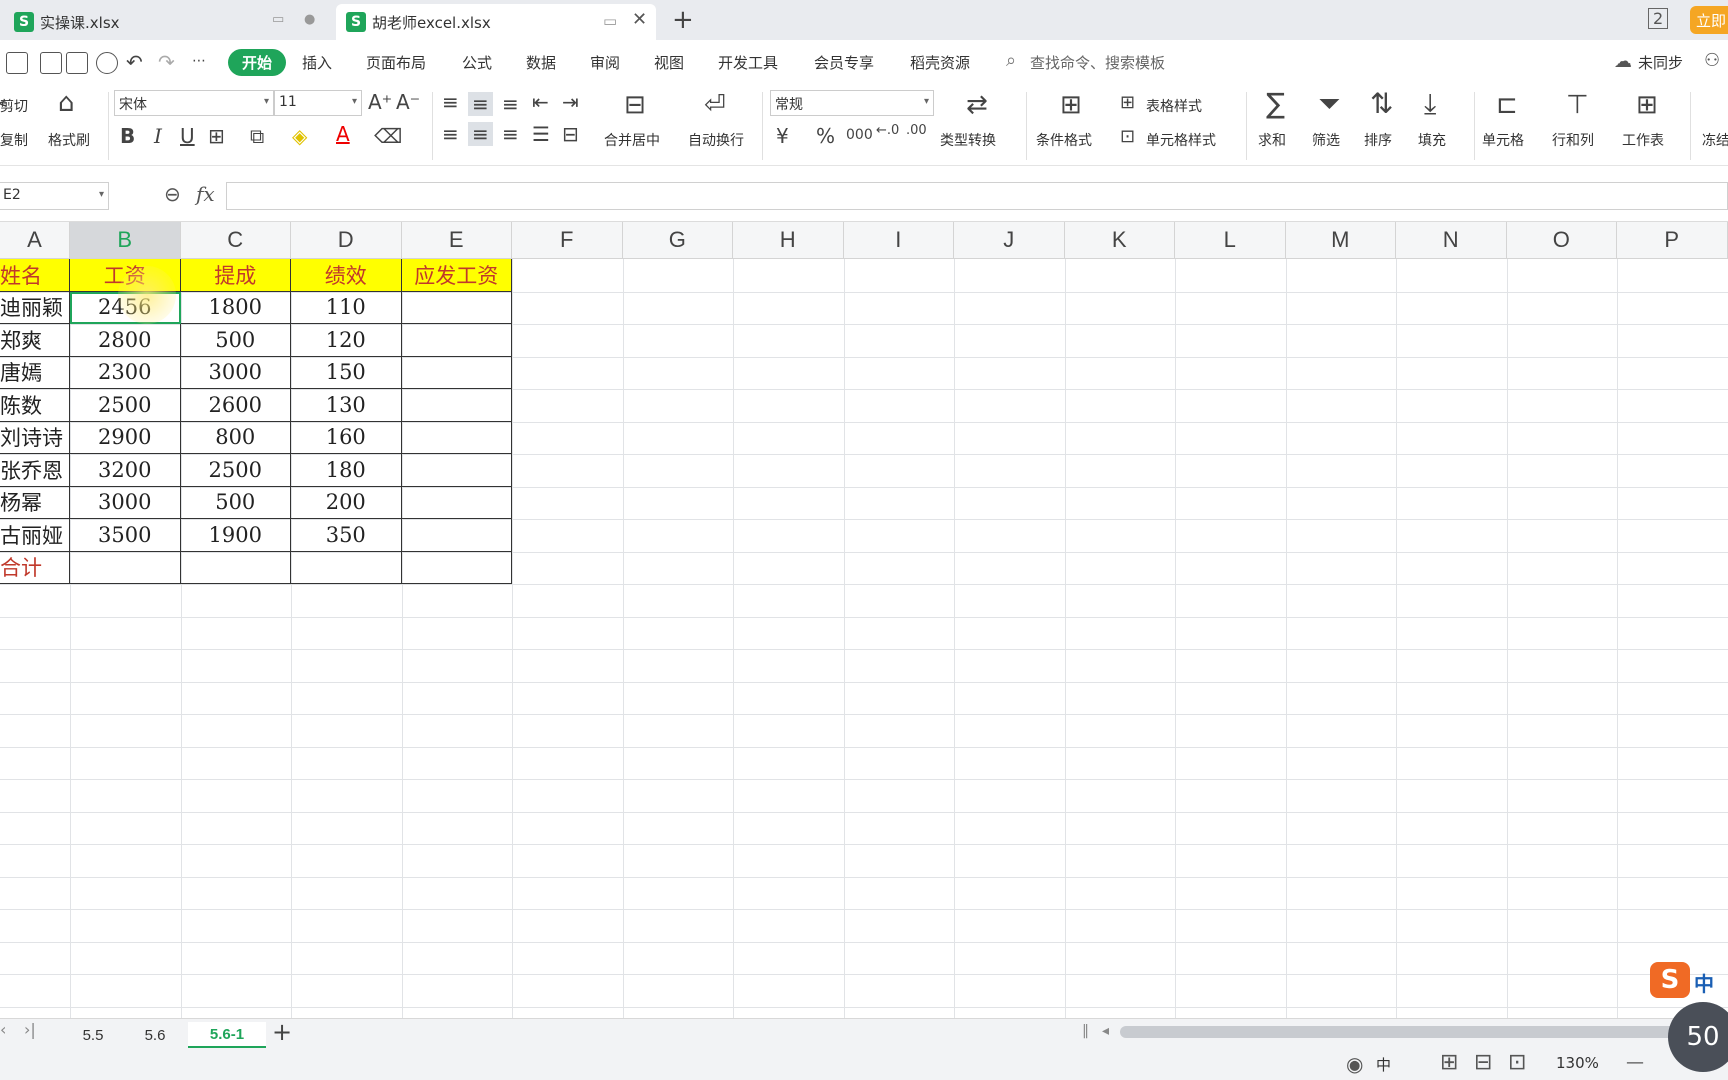  Describe the element at coordinates (456, 275) in the screenshot. I see `table-header-cell: 应发工资` at that location.